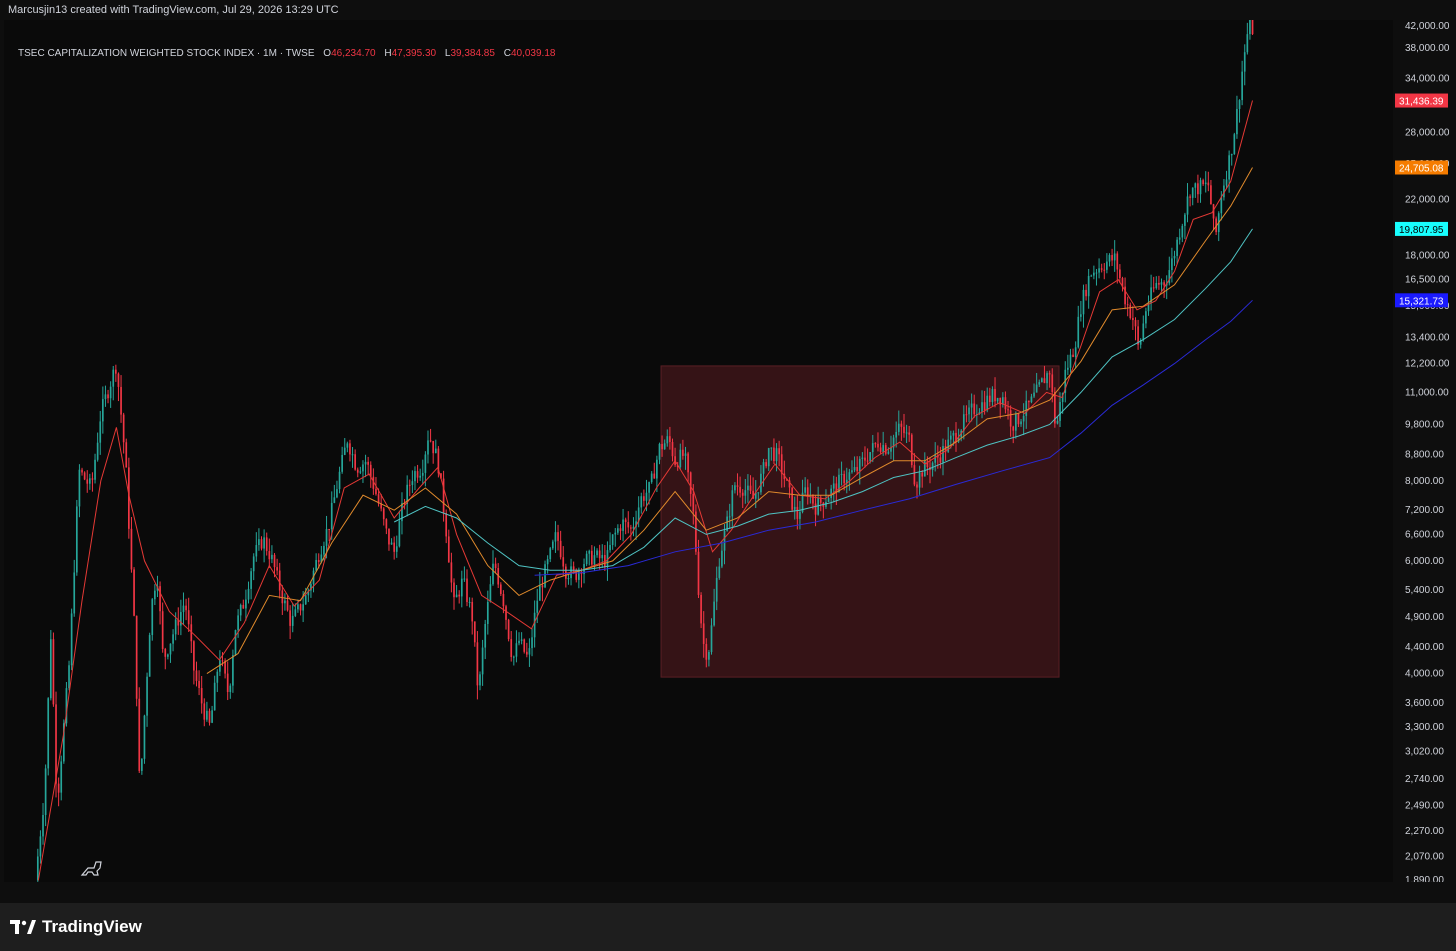  I want to click on highlight-box, so click(860, 521).